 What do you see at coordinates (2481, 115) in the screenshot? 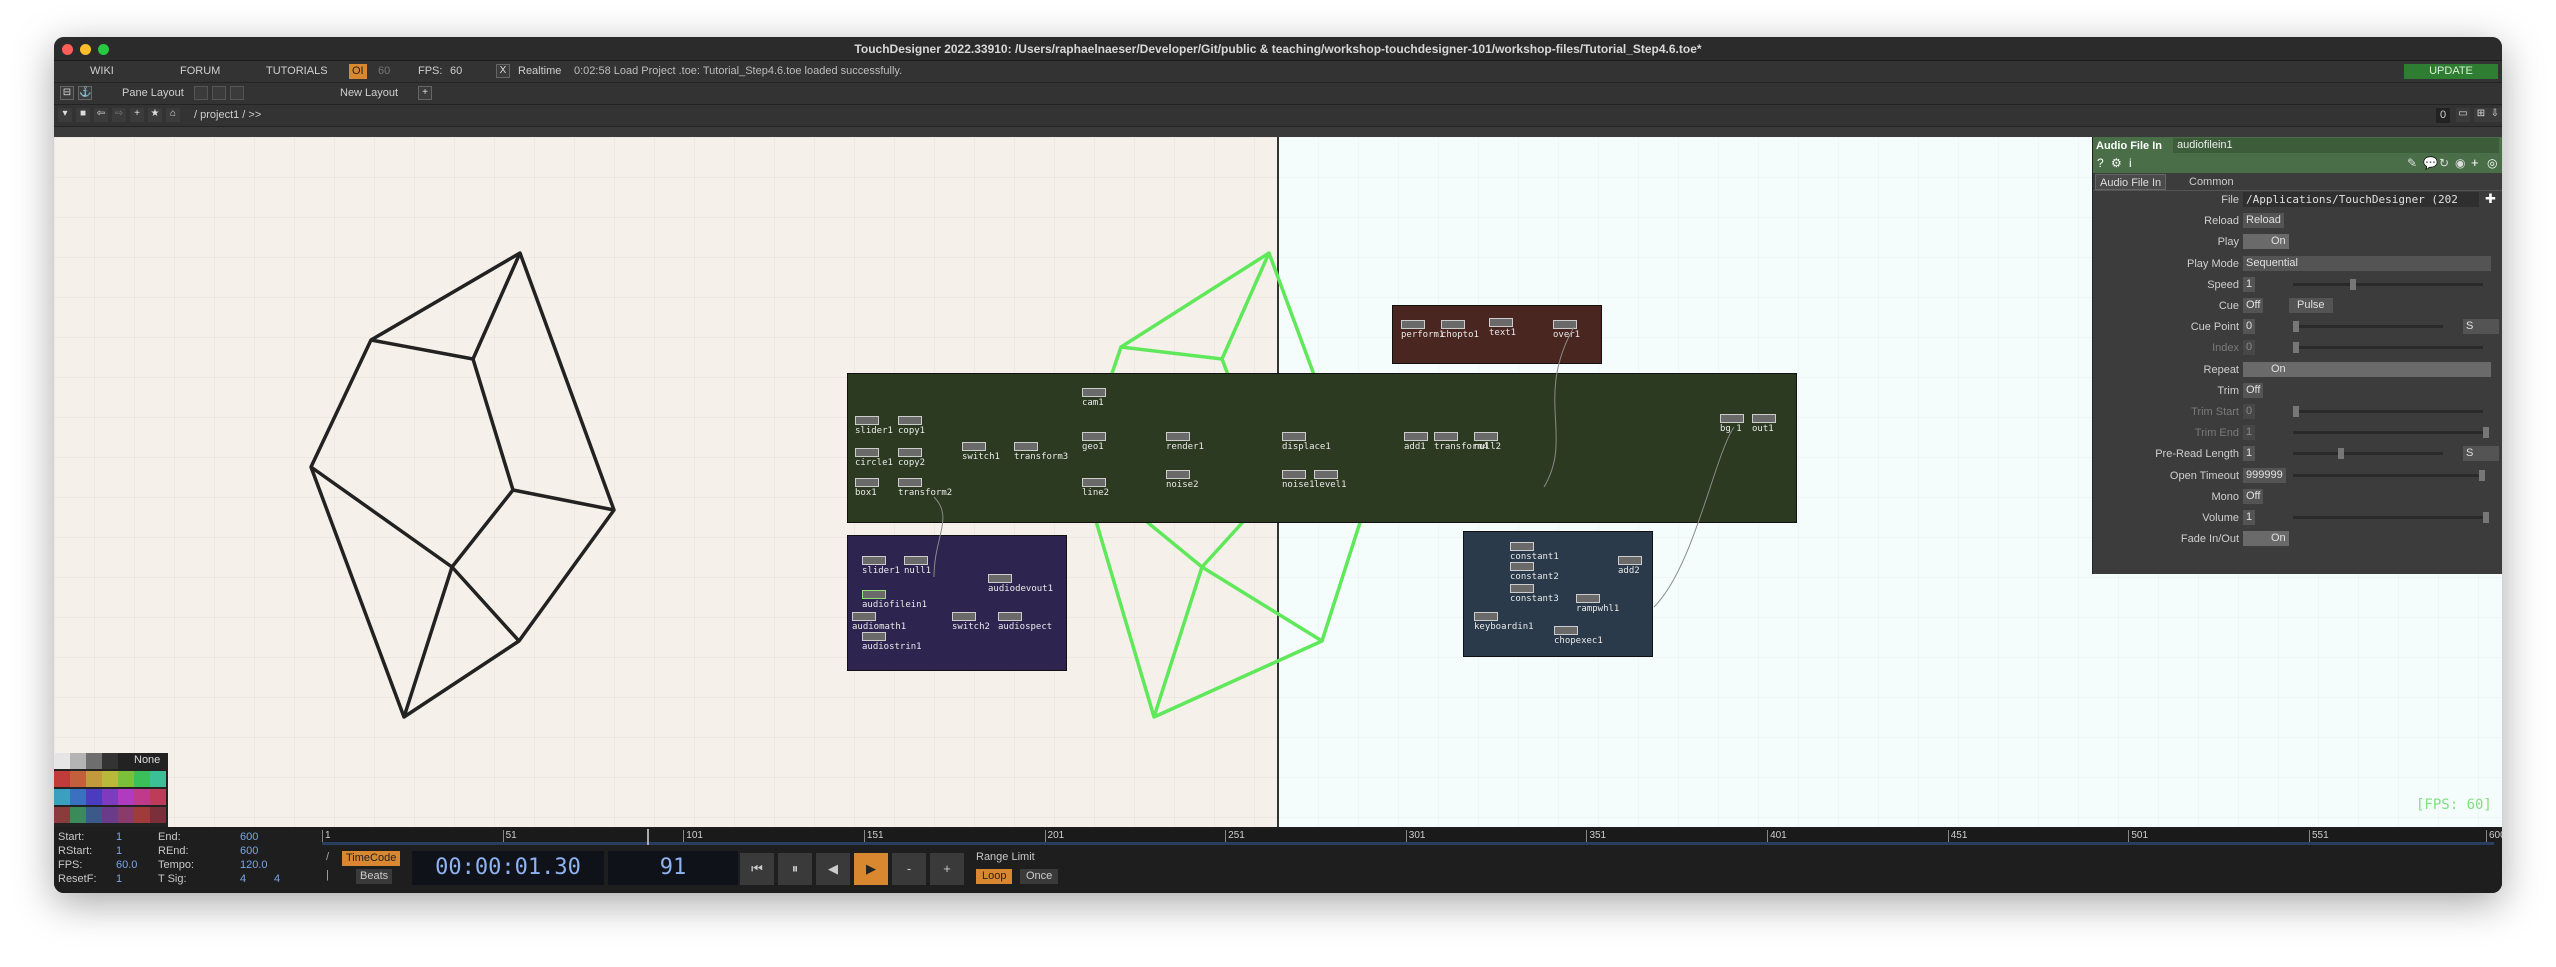
I see `grid-icon: ⊞` at bounding box center [2481, 115].